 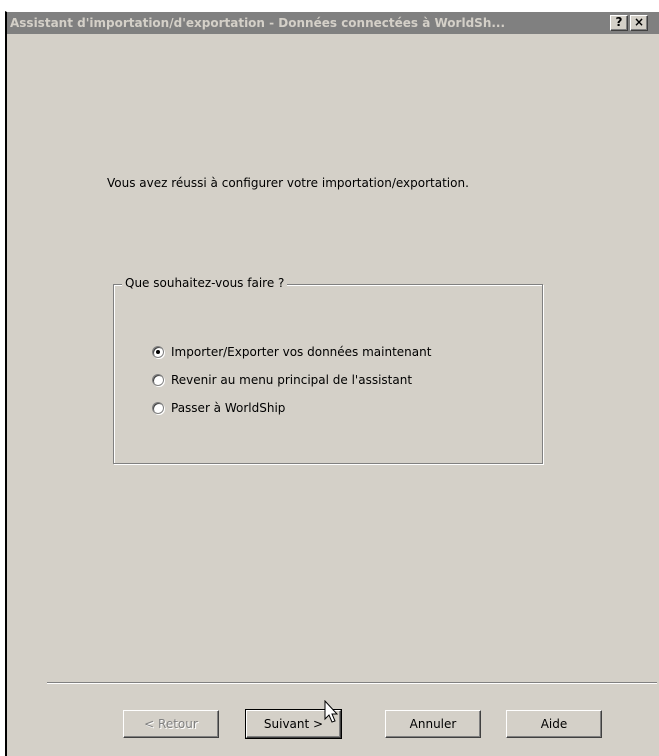 I want to click on option-import-export-now: Importer/Exporter vos données maintenant, so click(x=291, y=352).